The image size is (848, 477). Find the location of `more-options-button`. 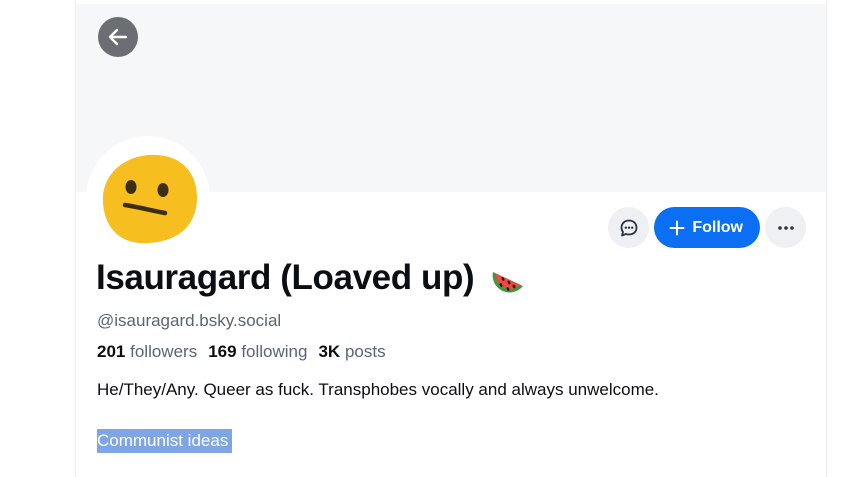

more-options-button is located at coordinates (785, 227).